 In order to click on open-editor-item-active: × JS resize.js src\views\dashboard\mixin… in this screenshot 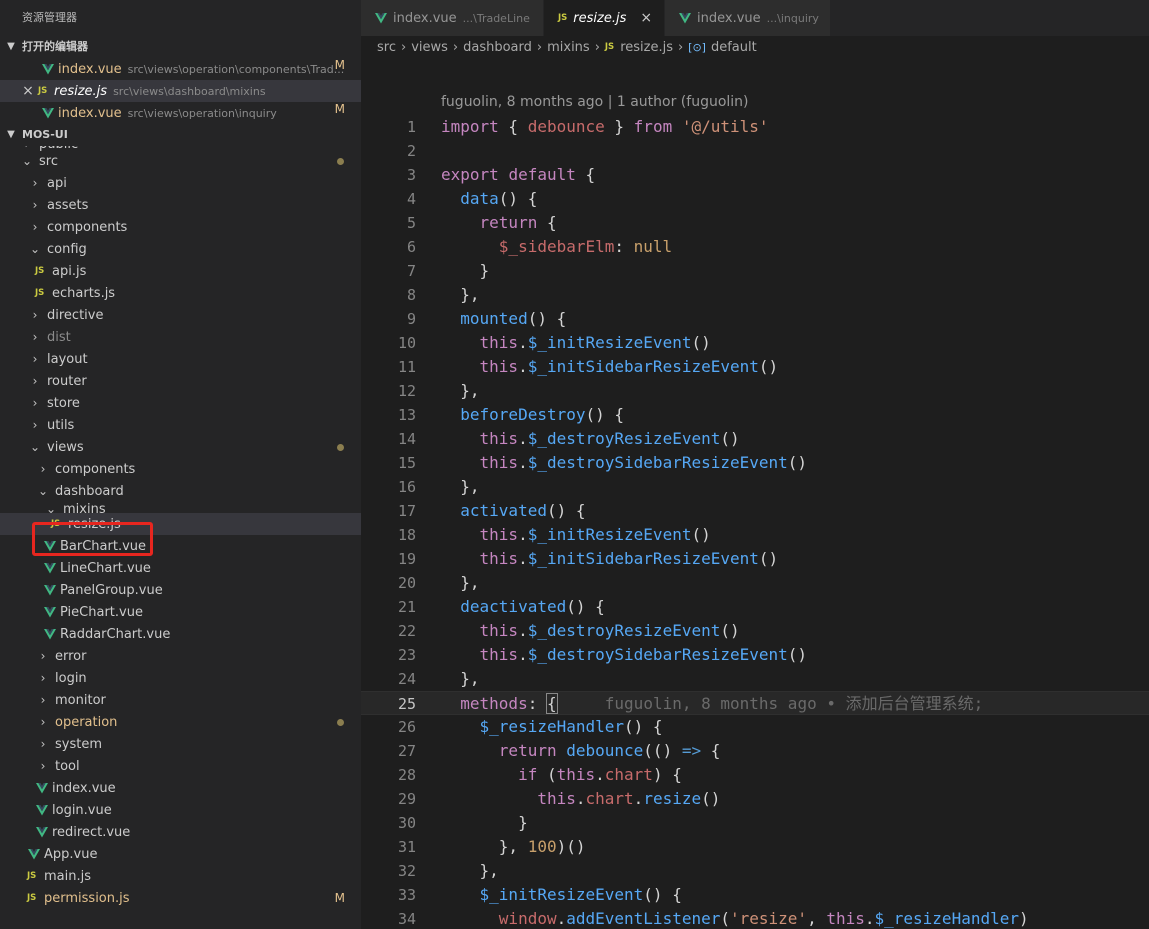, I will do `click(180, 91)`.